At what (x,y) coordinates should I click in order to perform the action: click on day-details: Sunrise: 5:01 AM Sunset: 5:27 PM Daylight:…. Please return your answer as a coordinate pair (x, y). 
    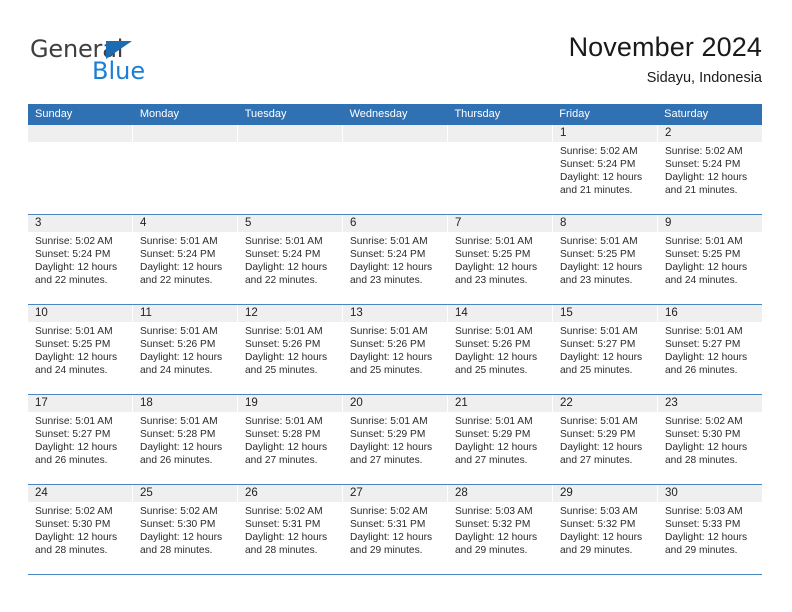
    Looking at the image, I should click on (605, 349).